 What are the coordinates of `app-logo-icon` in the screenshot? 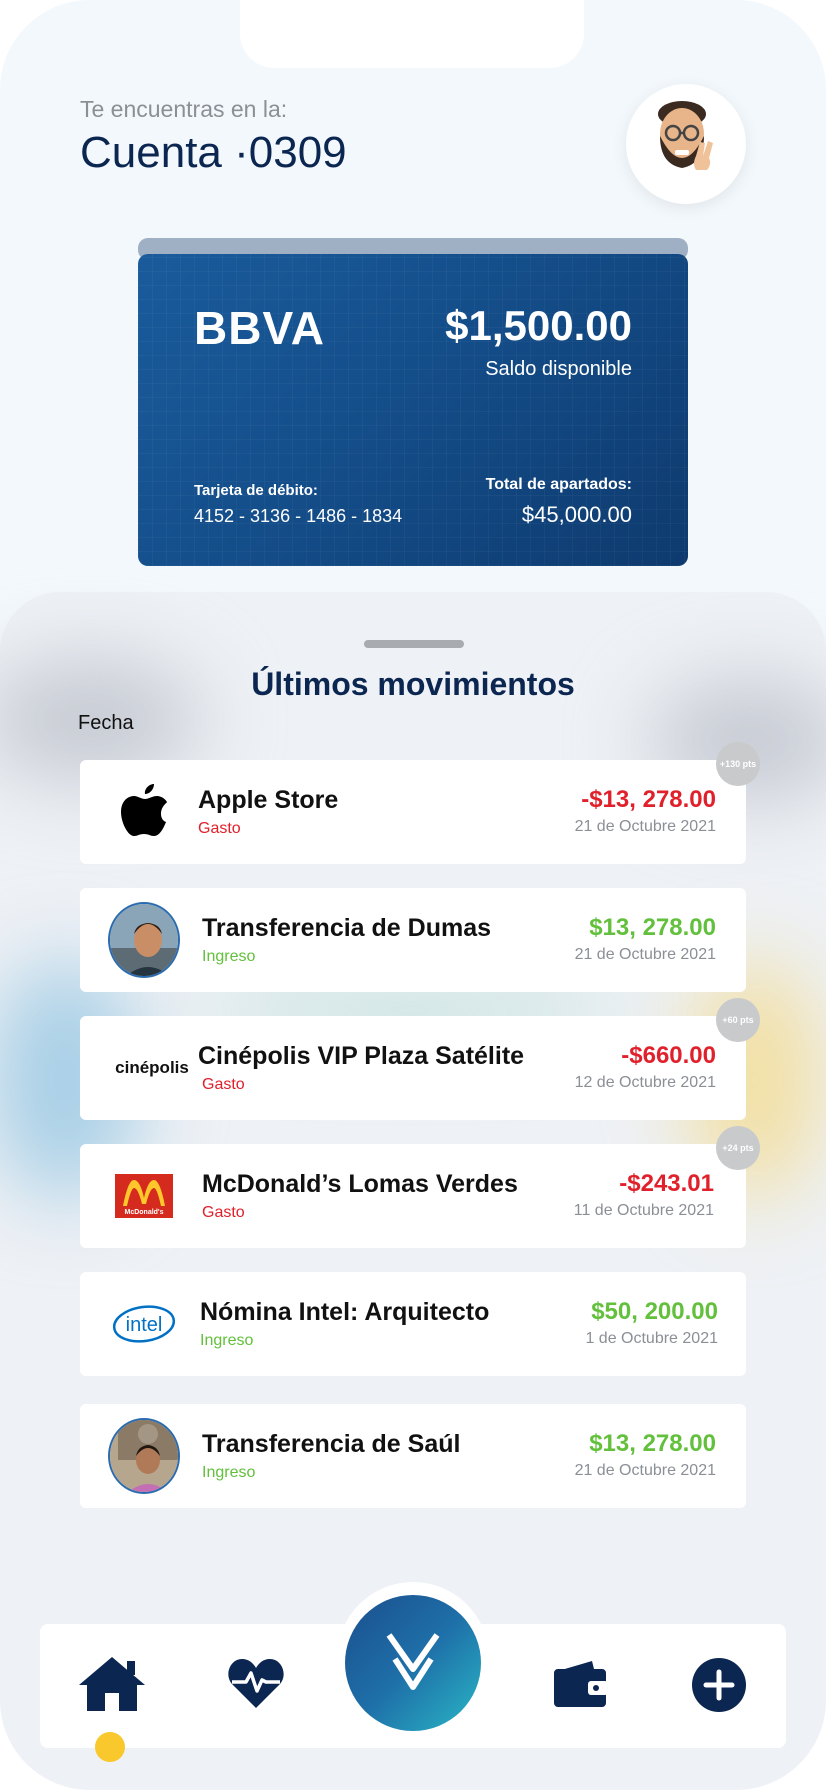 It's located at (413, 1663).